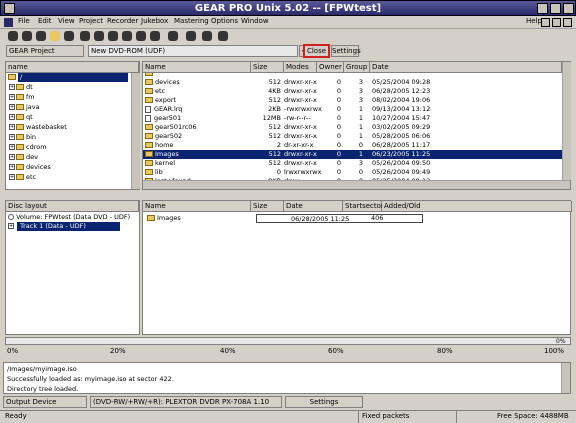 The image size is (576, 423). What do you see at coordinates (300, 67) in the screenshot?
I see `col-modes: Modes` at bounding box center [300, 67].